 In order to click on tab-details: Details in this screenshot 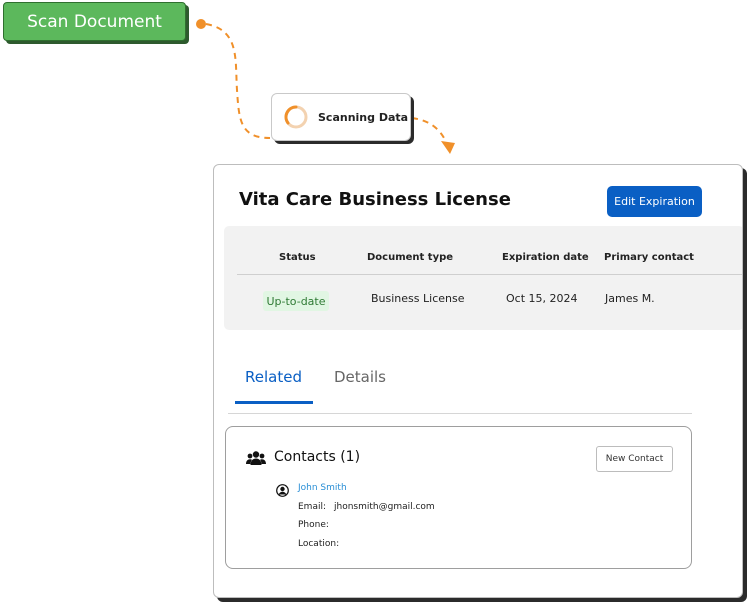, I will do `click(360, 377)`.